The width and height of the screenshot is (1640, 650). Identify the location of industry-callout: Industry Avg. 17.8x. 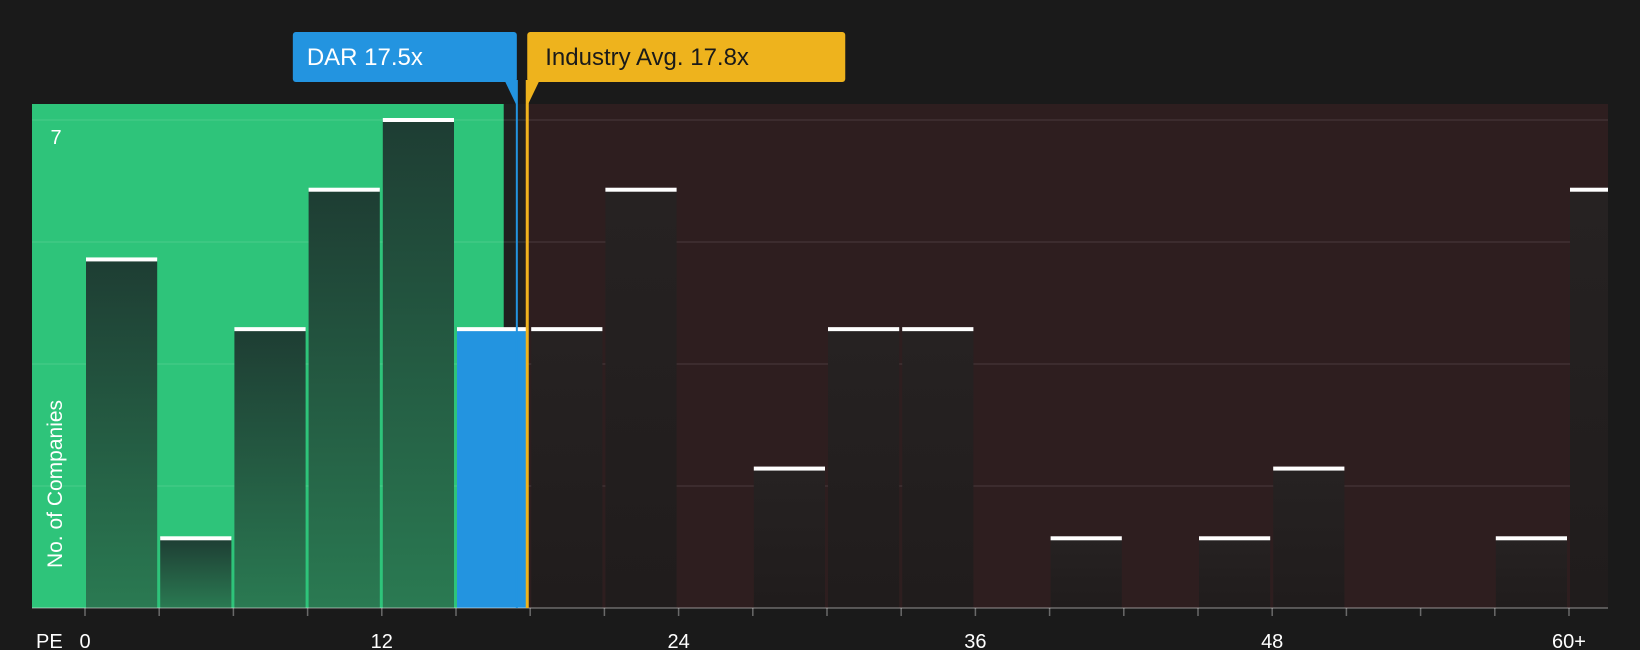
(686, 69).